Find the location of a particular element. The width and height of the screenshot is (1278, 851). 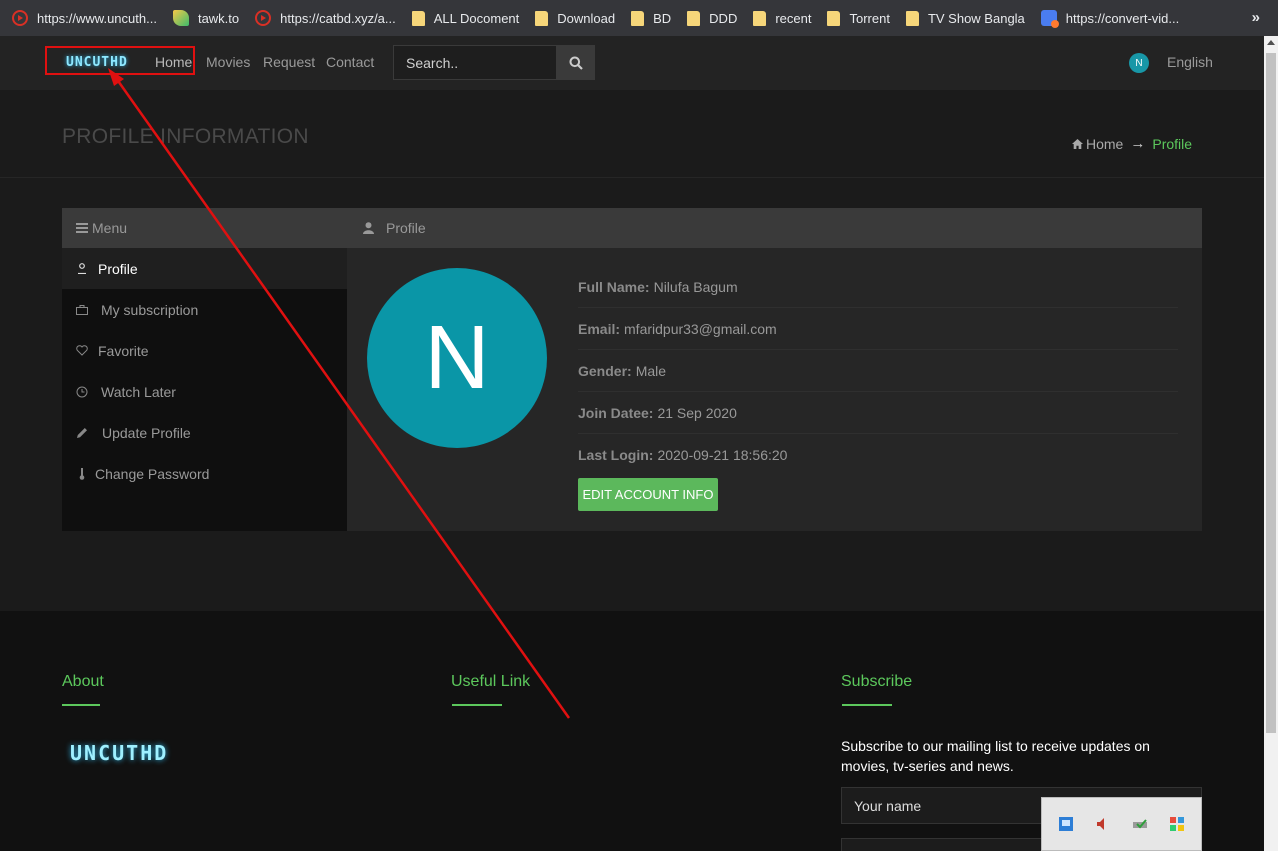

thermometer-icon is located at coordinates (82, 473).